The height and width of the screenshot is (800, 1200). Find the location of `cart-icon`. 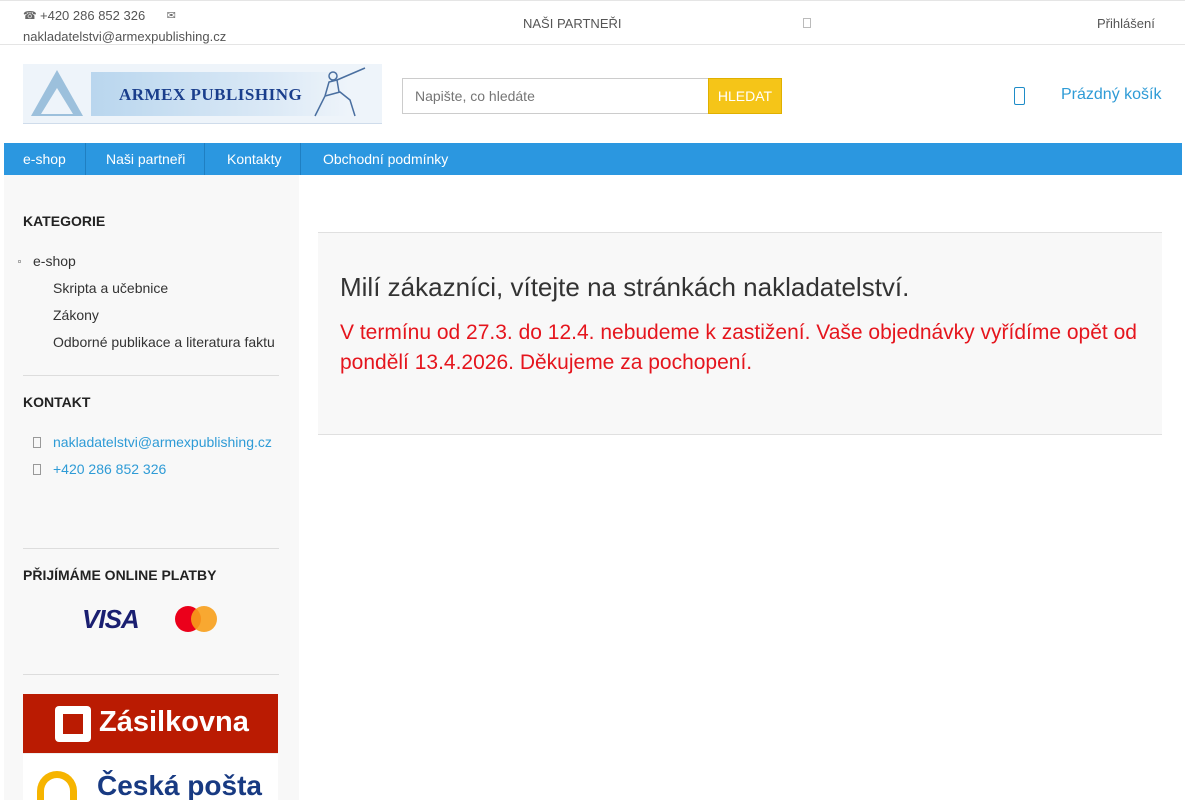

cart-icon is located at coordinates (1019, 96).